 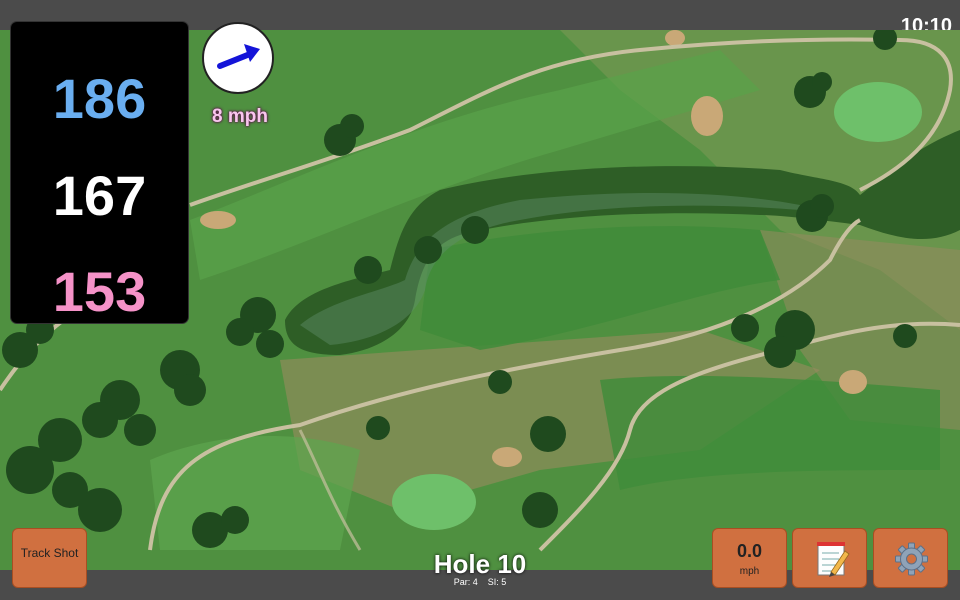 What do you see at coordinates (749, 571) in the screenshot?
I see `speed-unit: mph` at bounding box center [749, 571].